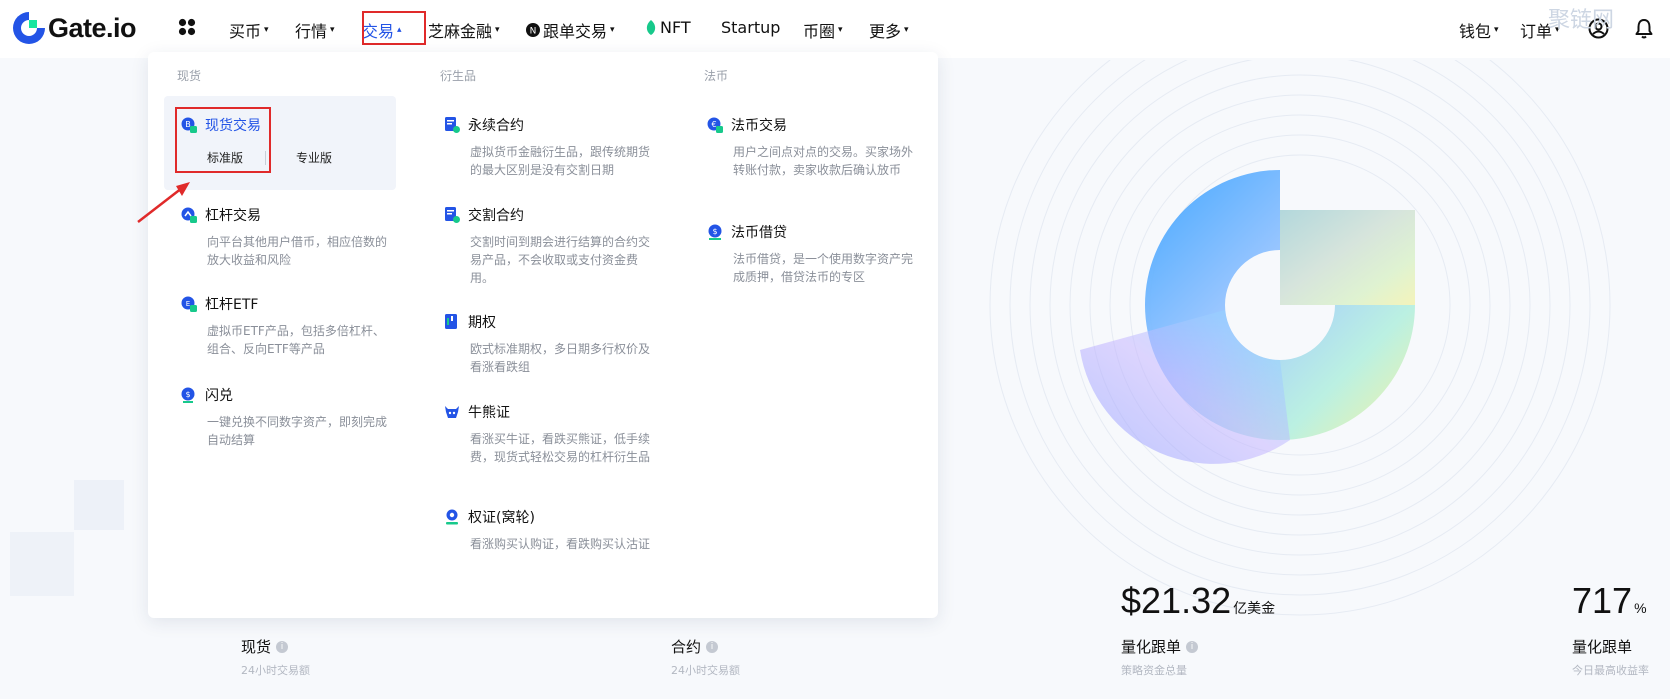 Image resolution: width=1670 pixels, height=699 pixels. I want to click on apps-grid-icon, so click(187, 27).